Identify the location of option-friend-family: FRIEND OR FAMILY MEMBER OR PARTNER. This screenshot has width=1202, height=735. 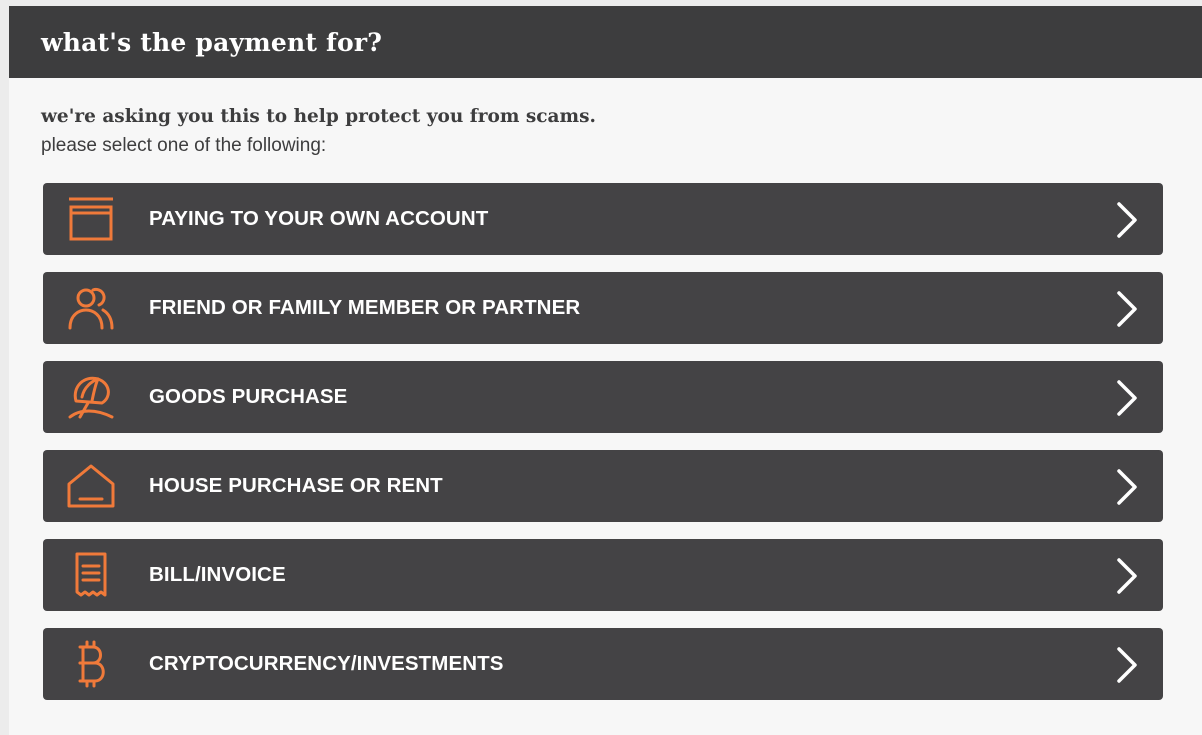
(603, 308).